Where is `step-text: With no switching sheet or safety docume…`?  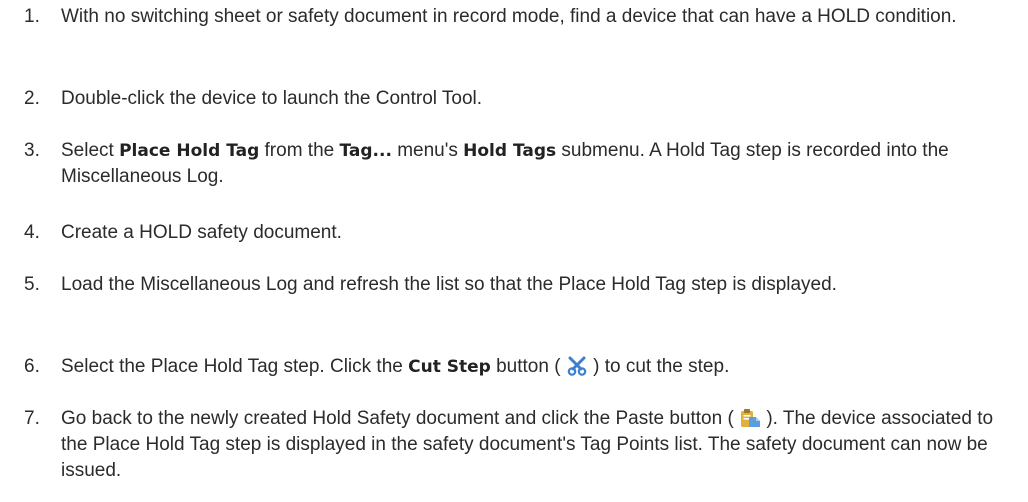
step-text: With no switching sheet or safety docume… is located at coordinates (509, 16).